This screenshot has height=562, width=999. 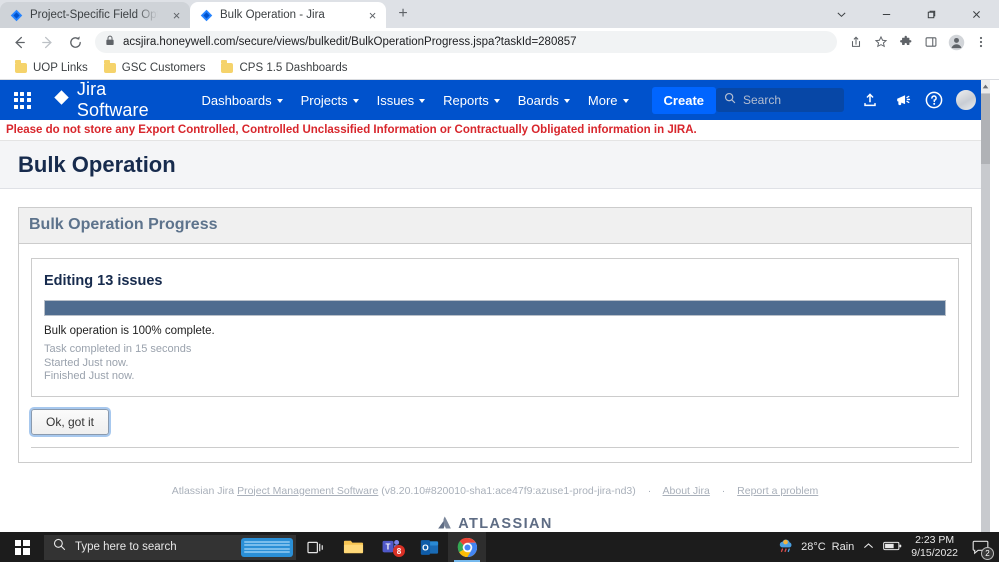 What do you see at coordinates (686, 491) in the screenshot?
I see `about-jira-link: About Jira` at bounding box center [686, 491].